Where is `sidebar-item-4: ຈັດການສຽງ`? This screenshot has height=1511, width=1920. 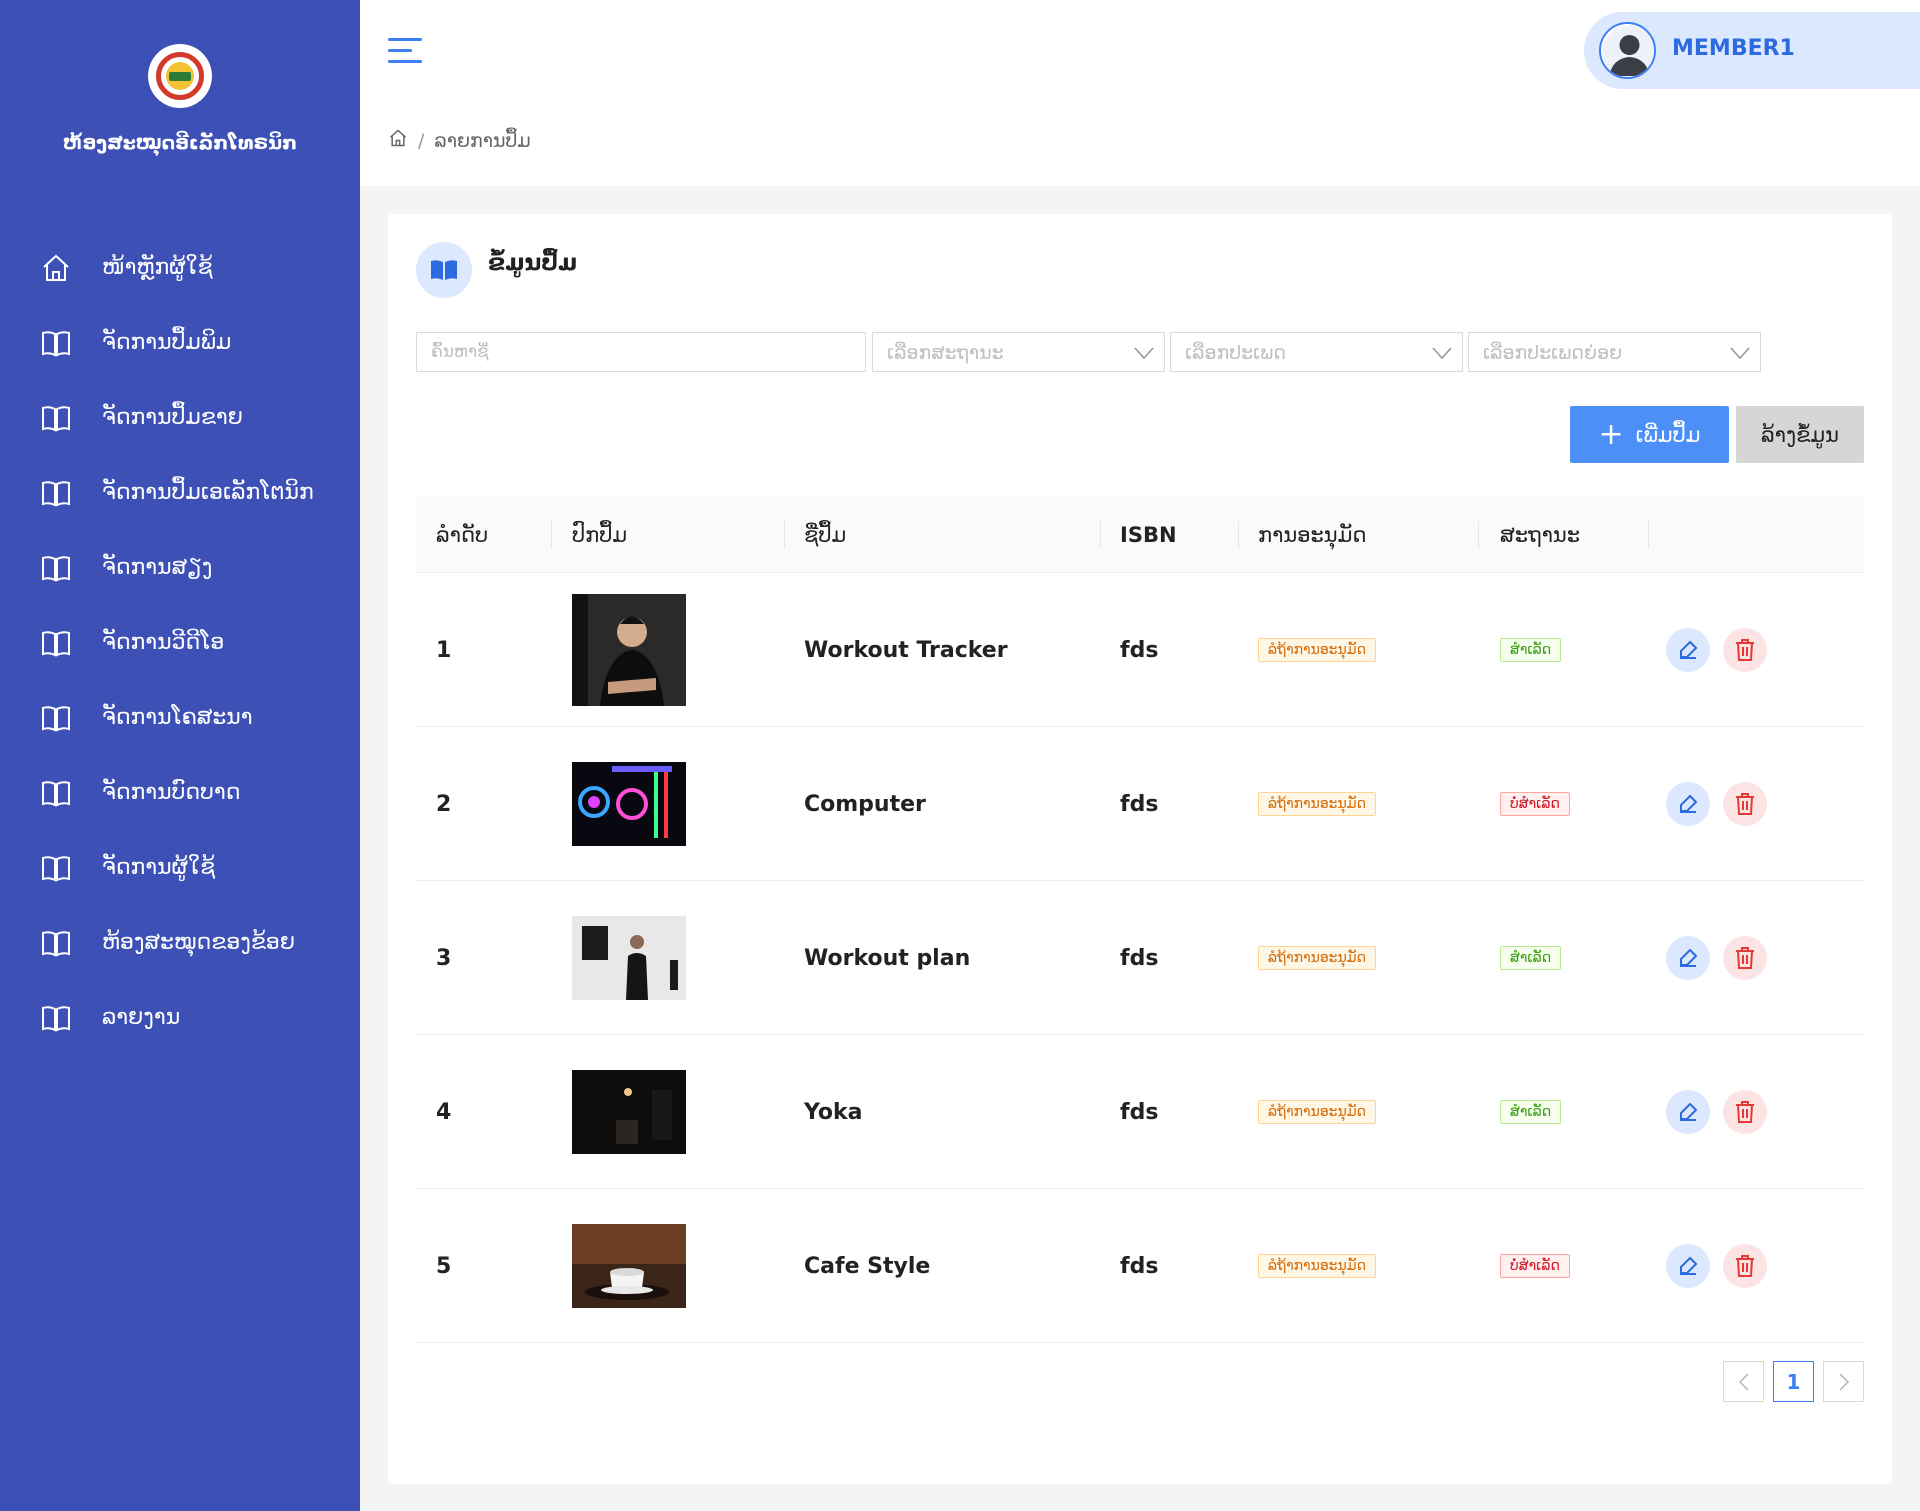 sidebar-item-4: ຈັດການສຽງ is located at coordinates (180, 567).